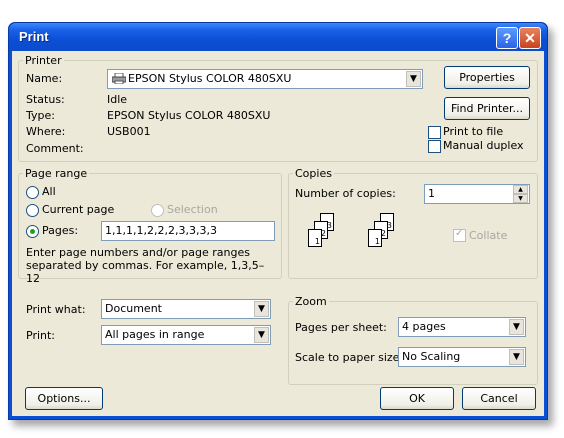 This screenshot has height=438, width=564. What do you see at coordinates (161, 230) in the screenshot?
I see `pages-input-value: 1,1,1,1,2,2,2,3,3,3,3` at bounding box center [161, 230].